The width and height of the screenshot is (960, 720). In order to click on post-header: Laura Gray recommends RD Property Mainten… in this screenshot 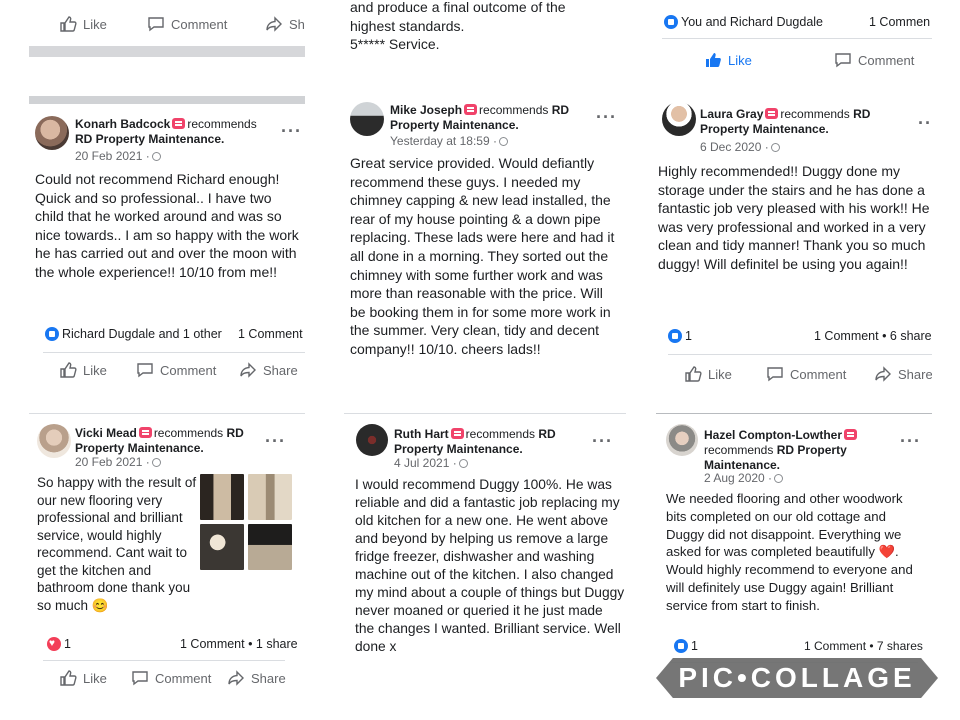, I will do `click(800, 122)`.